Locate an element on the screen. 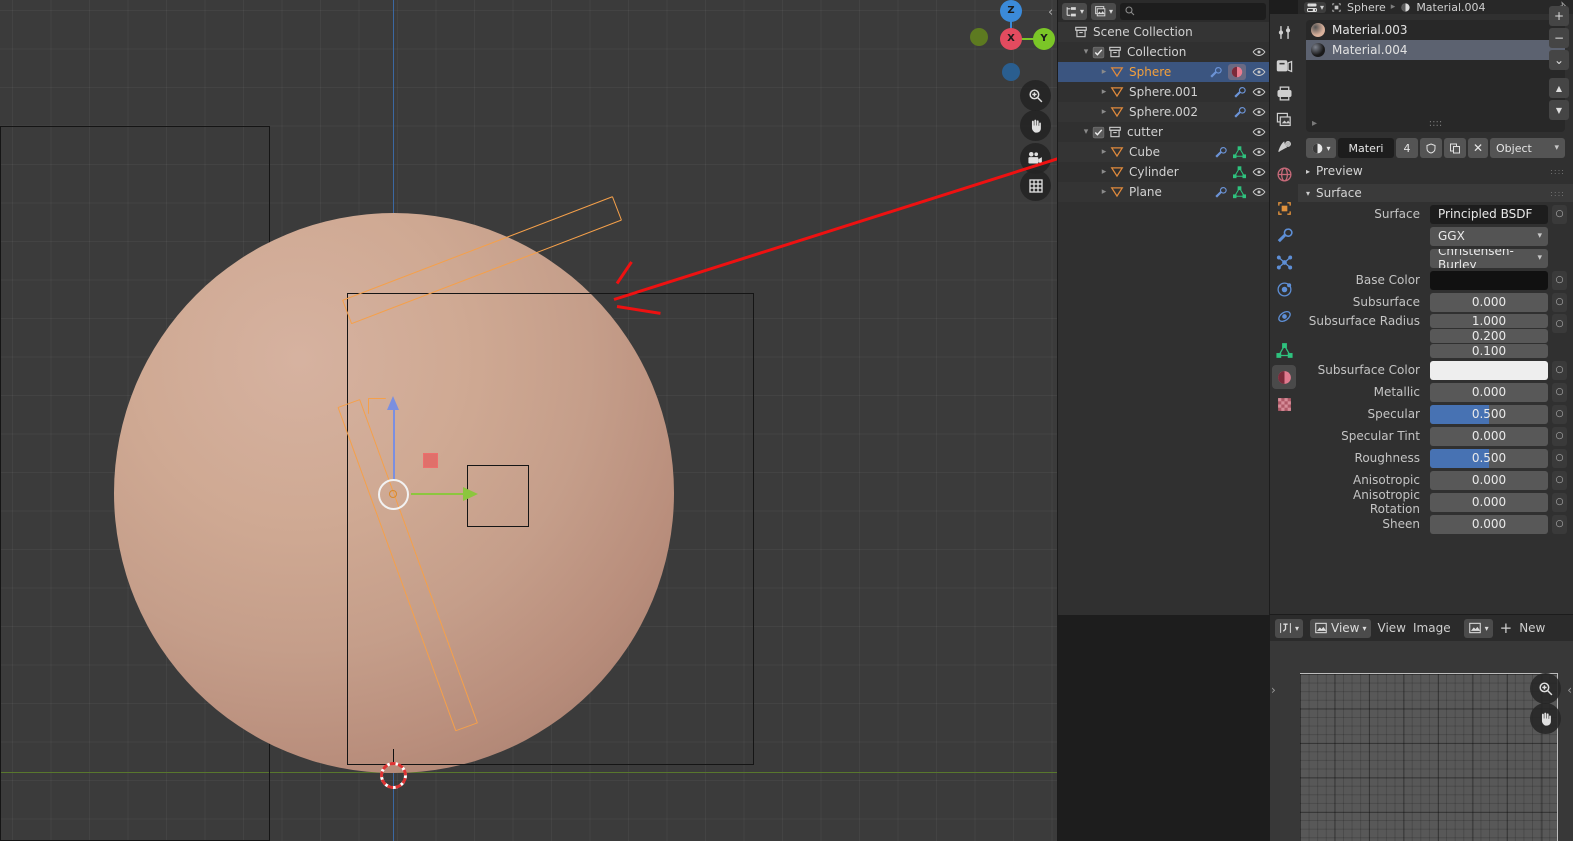 Image resolution: width=1573 pixels, height=841 pixels. vector-field-subsurface-radius: 1.000 0.200 0.100 is located at coordinates (1489, 336).